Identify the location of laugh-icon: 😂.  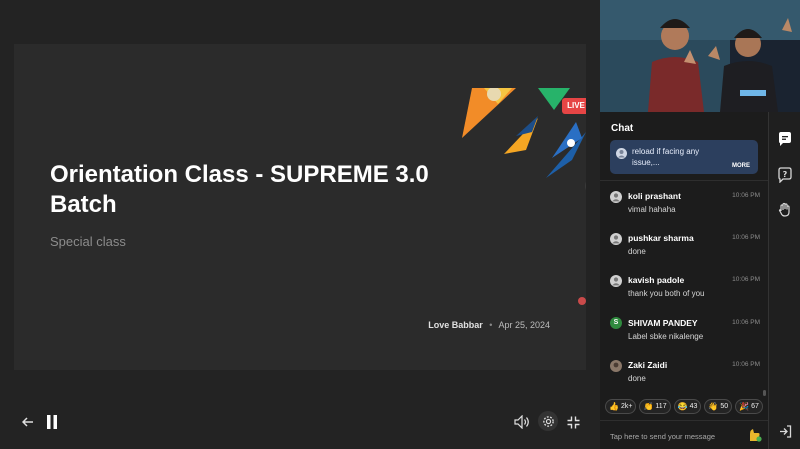
(682, 406).